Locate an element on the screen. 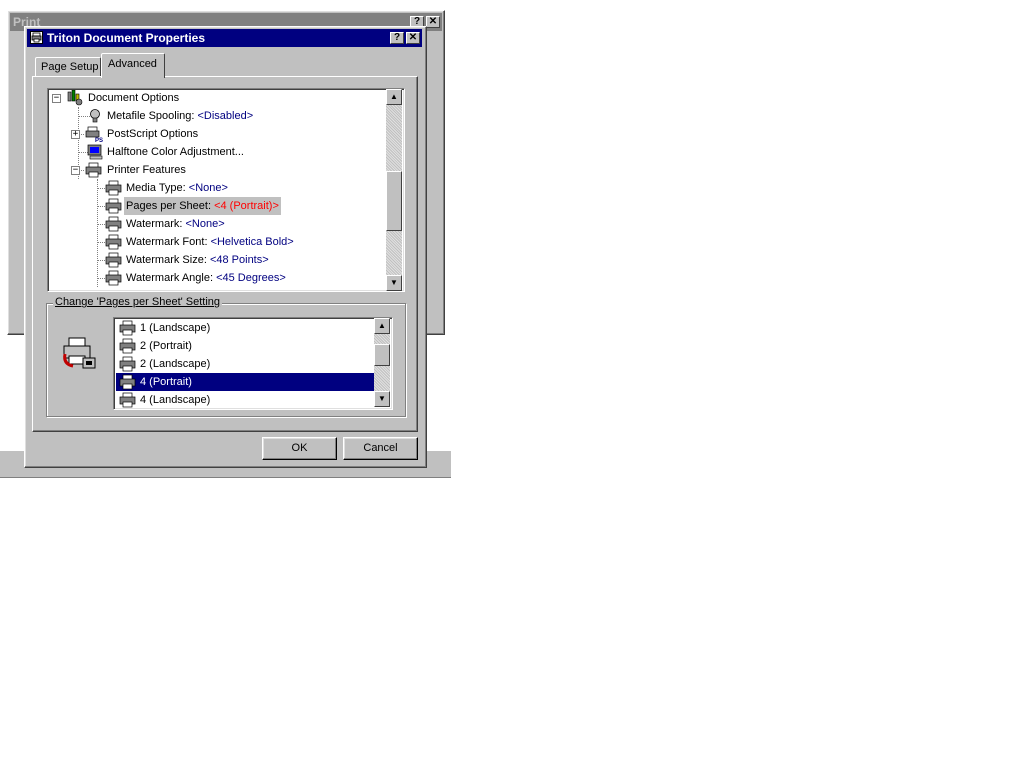  tree-item-label: PostScript Options is located at coordinates (153, 134).